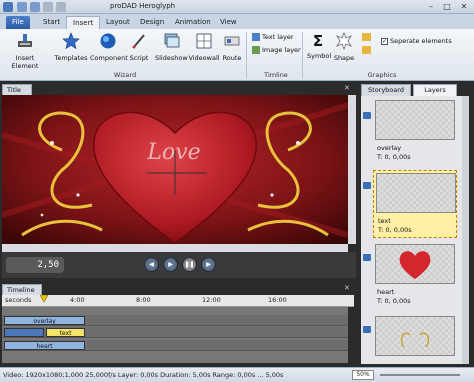 The image size is (474, 382). Describe the element at coordinates (431, 6) in the screenshot. I see `minimize-icon: –` at that location.